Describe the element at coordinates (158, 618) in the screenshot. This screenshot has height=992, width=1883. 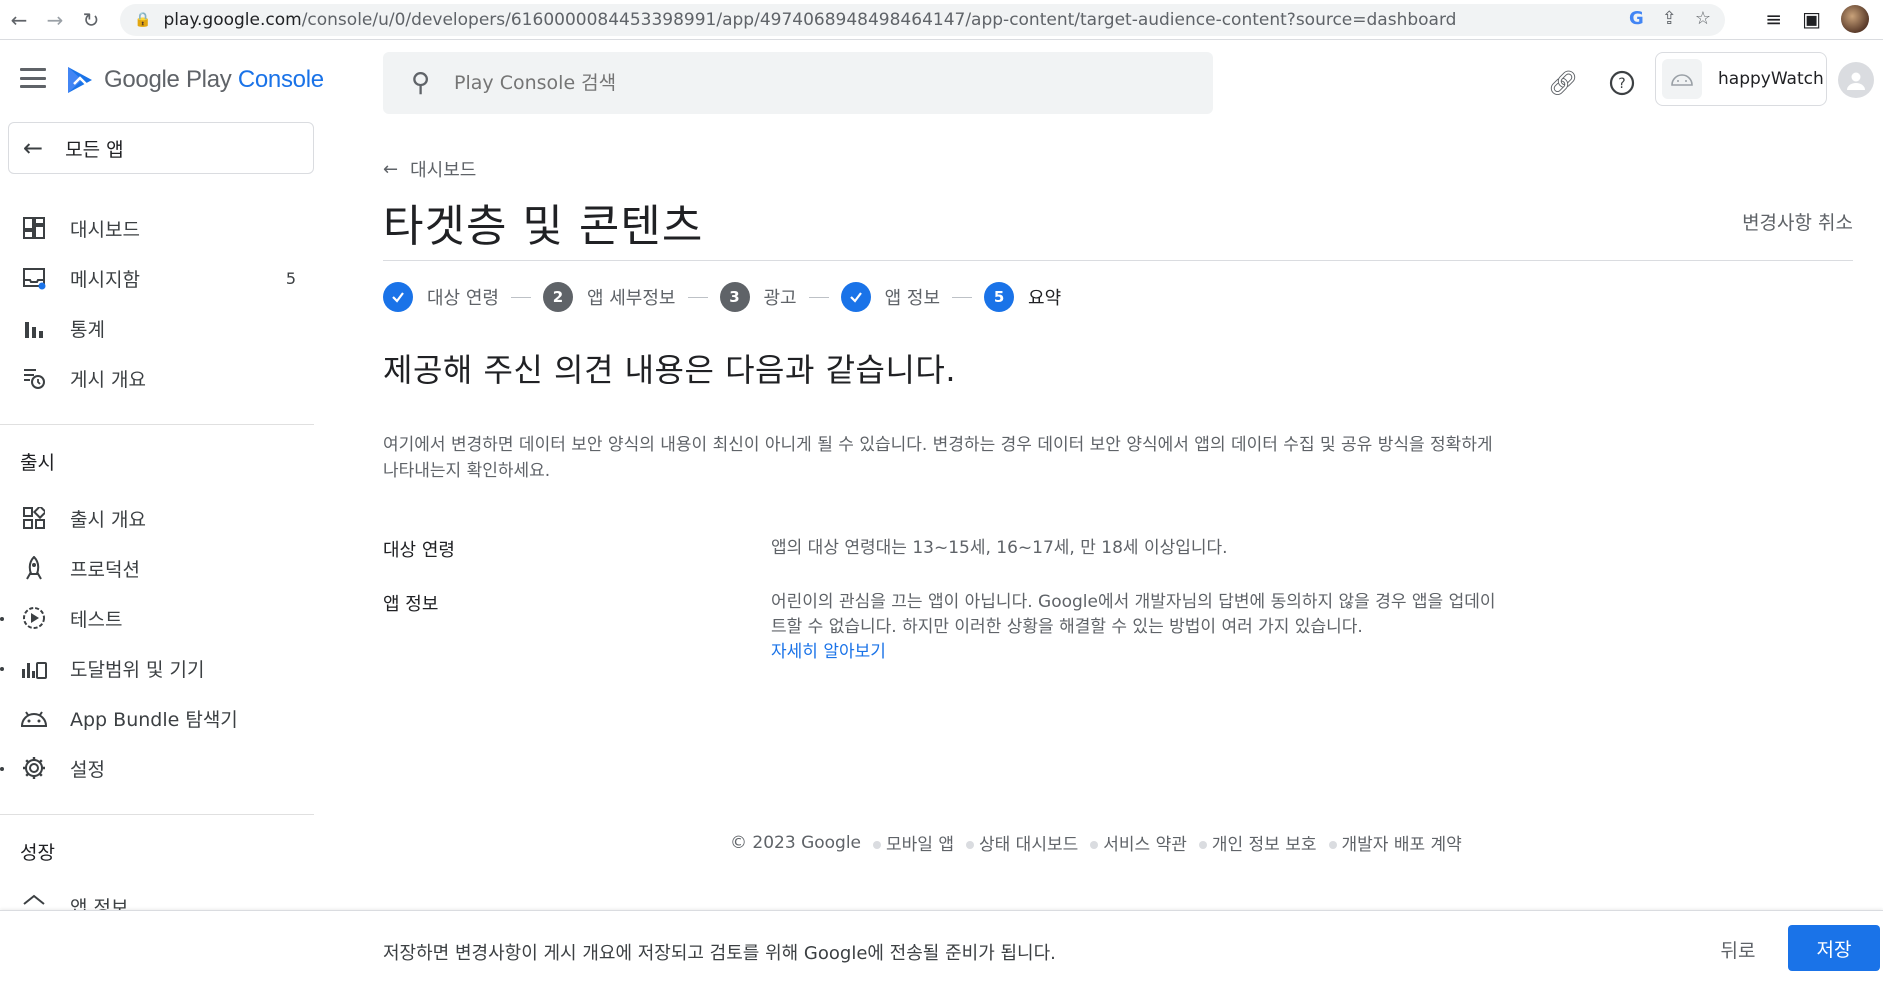
I see `sidebar-item-testing: 테스트` at that location.